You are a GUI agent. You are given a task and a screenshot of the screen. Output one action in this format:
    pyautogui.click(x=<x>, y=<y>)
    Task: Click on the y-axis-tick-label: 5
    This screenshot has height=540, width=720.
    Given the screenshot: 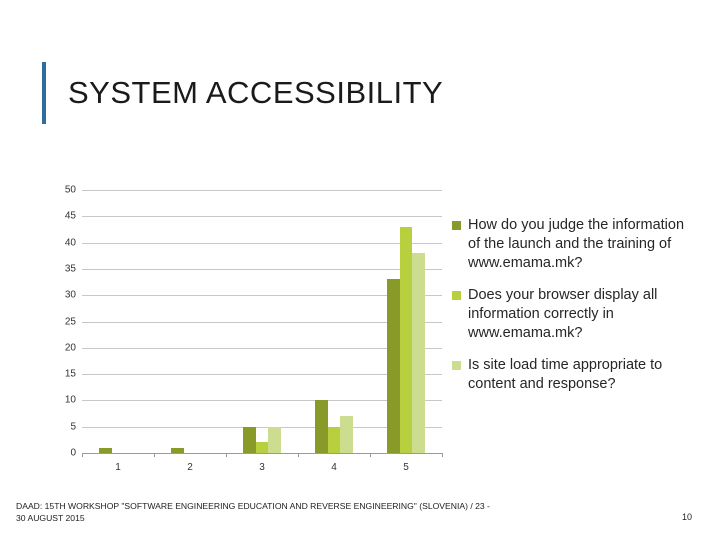 What is the action you would take?
    pyautogui.click(x=73, y=427)
    